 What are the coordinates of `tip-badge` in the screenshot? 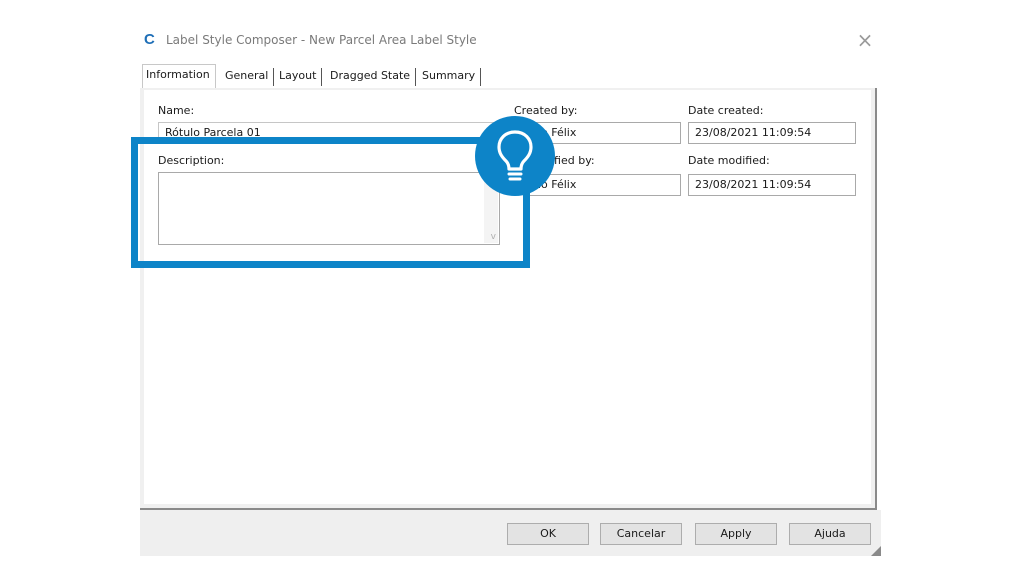 It's located at (515, 156).